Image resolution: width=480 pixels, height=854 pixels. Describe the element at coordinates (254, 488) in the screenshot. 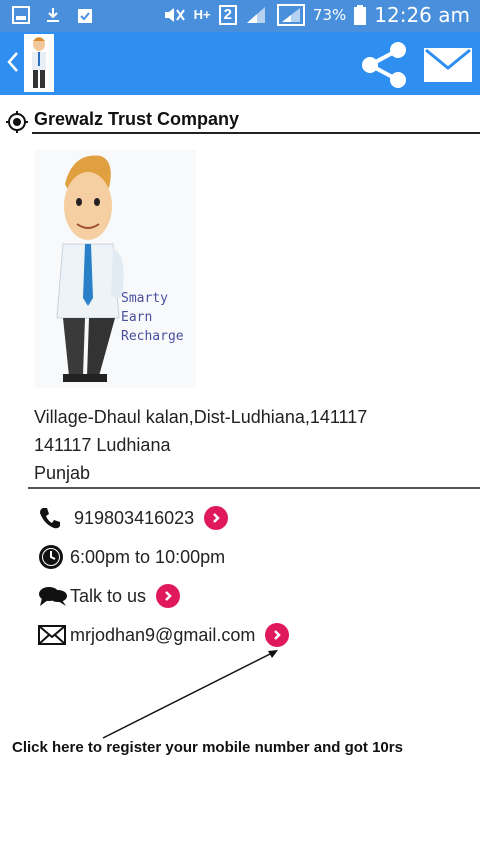

I see `section-divider` at that location.